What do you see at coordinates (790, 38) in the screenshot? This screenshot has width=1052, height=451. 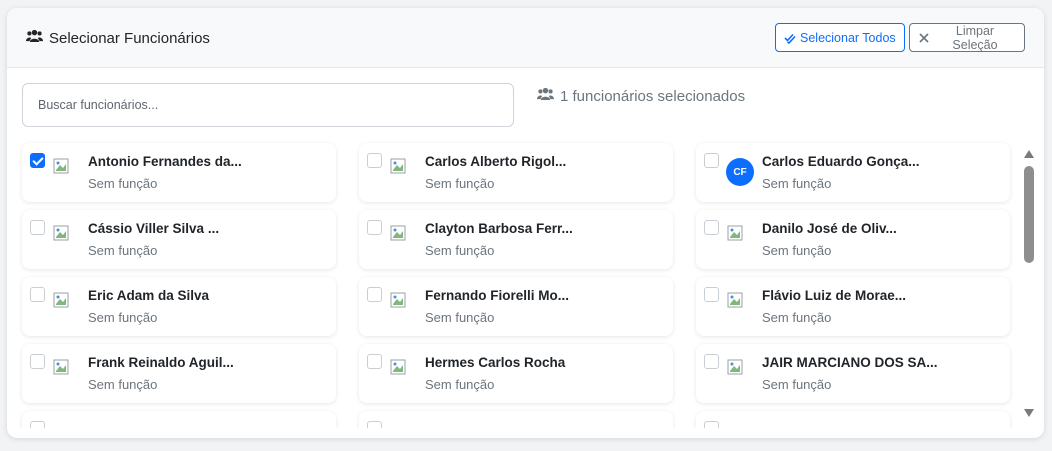 I see `double-check-icon` at bounding box center [790, 38].